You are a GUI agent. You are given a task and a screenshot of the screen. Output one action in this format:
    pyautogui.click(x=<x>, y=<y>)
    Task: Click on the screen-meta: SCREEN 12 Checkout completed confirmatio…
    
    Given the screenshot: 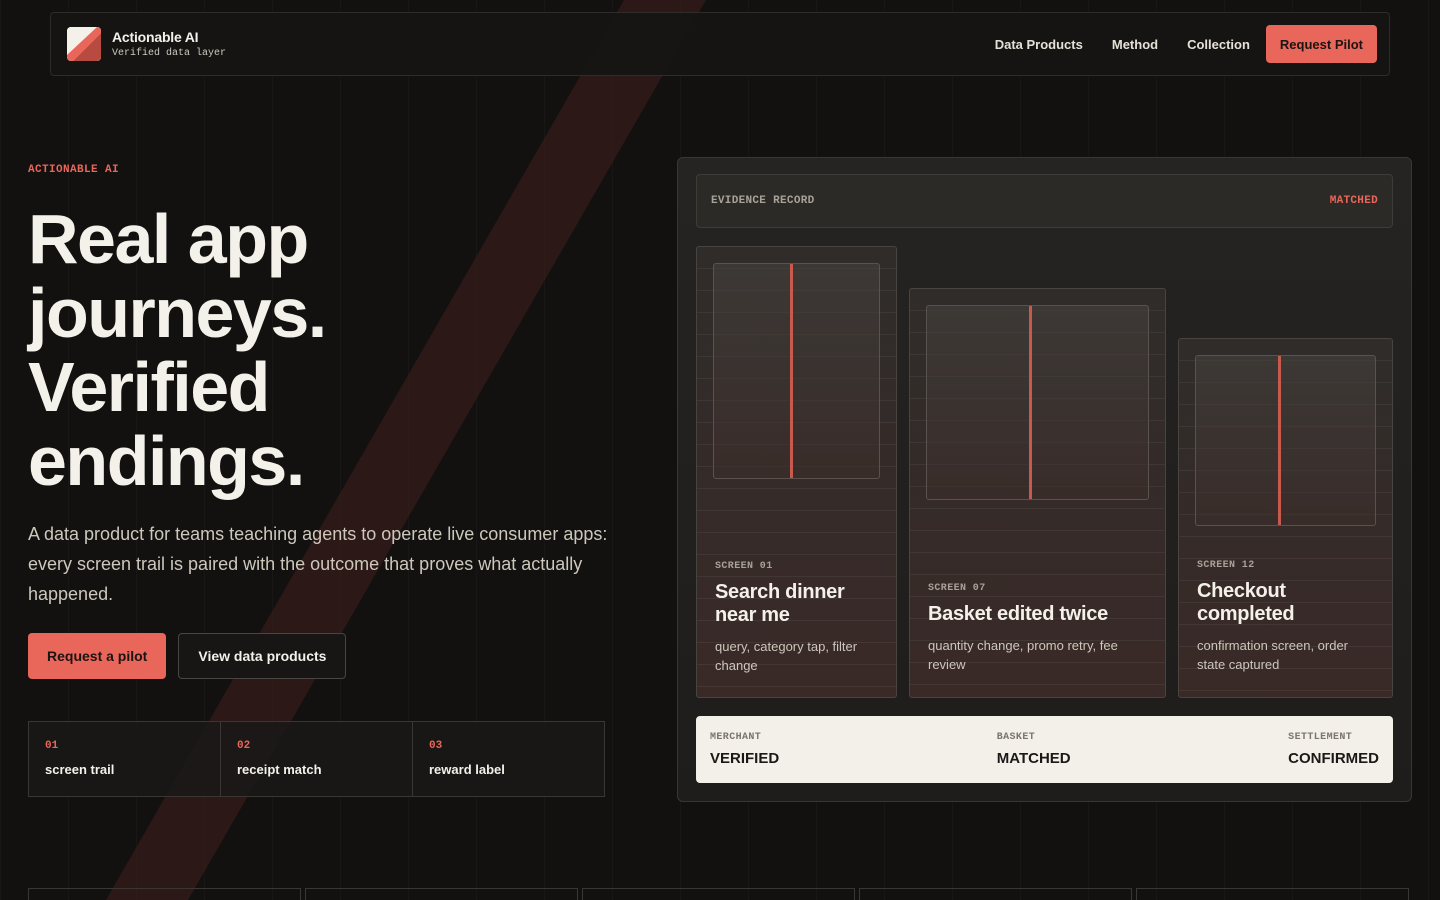 What is the action you would take?
    pyautogui.click(x=1287, y=617)
    